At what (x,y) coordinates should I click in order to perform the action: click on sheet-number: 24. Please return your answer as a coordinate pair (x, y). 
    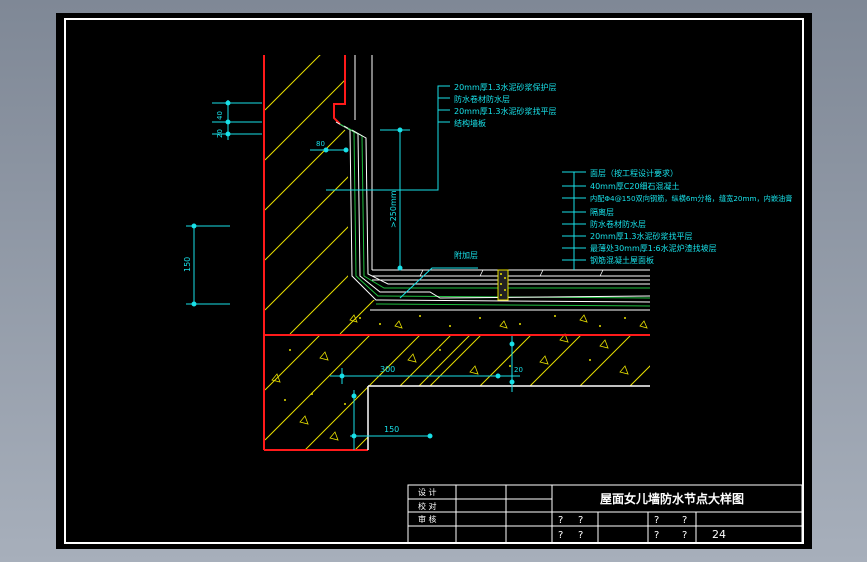
    Looking at the image, I should click on (719, 534).